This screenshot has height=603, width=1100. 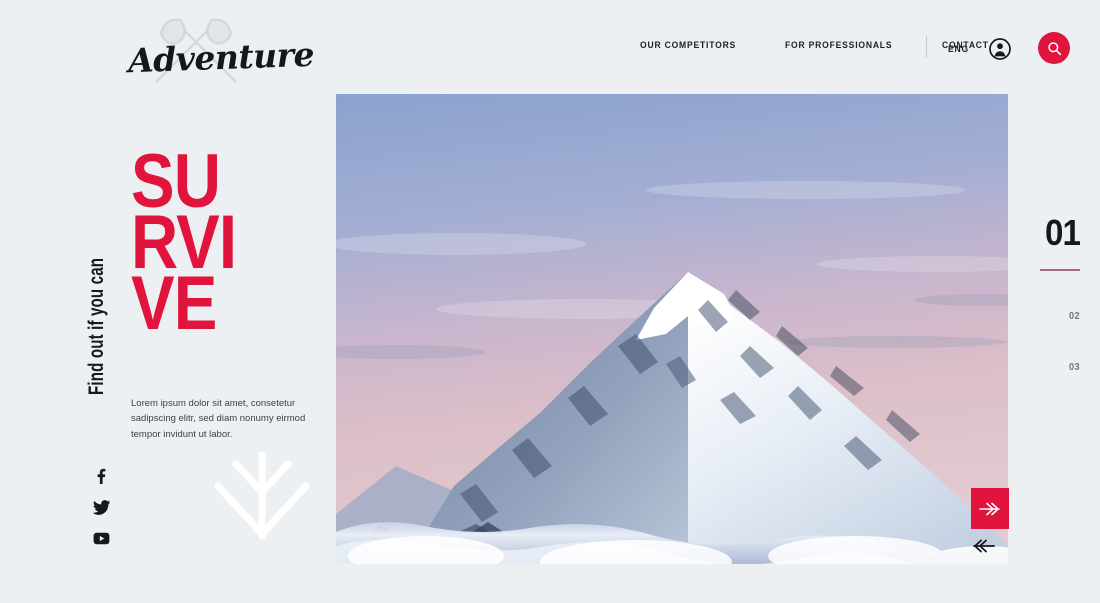 I want to click on header-divider, so click(x=926, y=47).